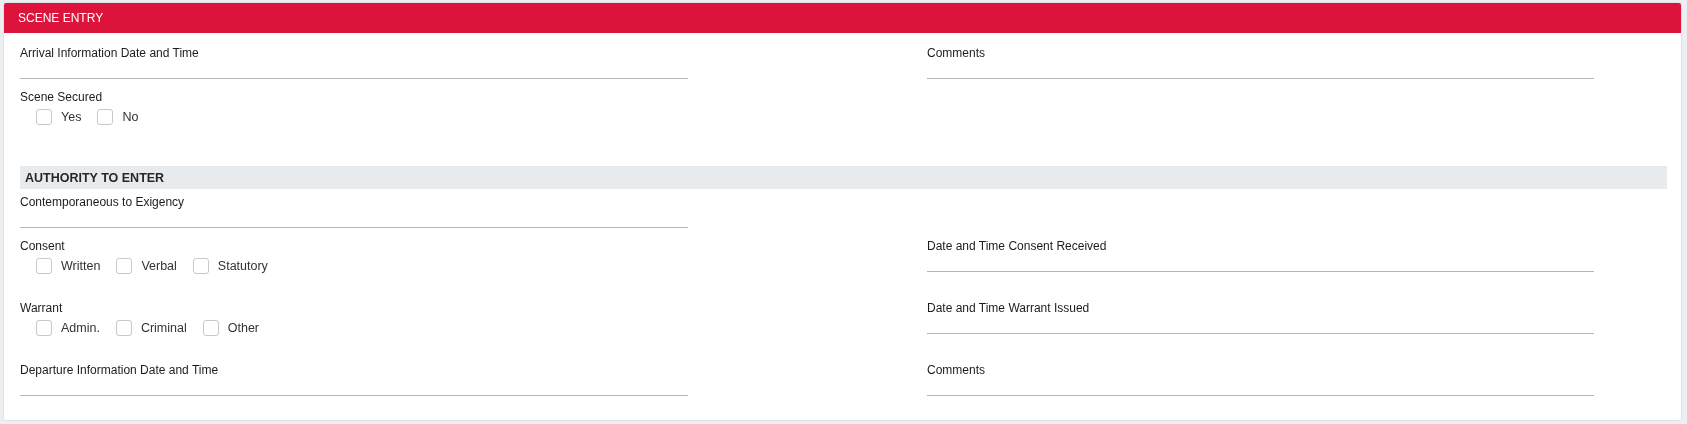  I want to click on field-label: Arrival Information Date and Time, so click(109, 53).